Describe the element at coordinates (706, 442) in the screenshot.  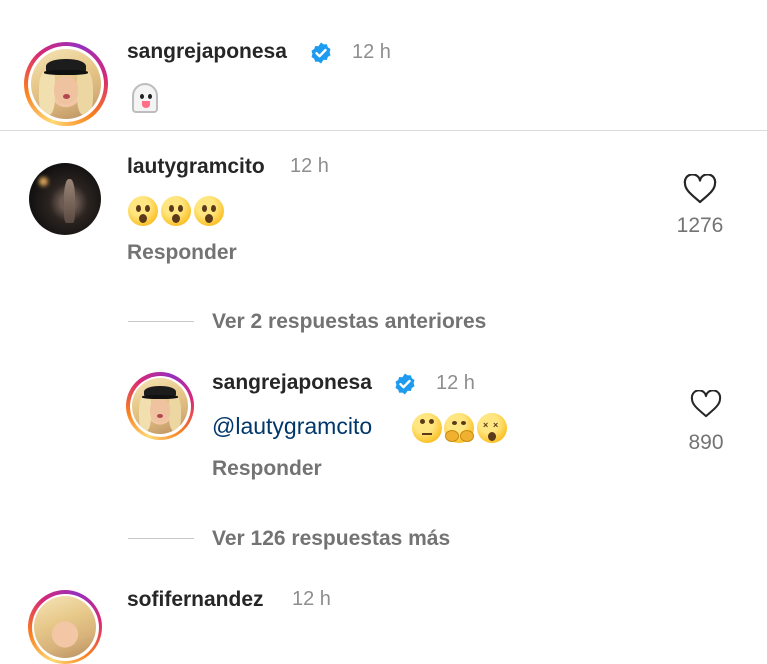
I see `like-count: 890` at that location.